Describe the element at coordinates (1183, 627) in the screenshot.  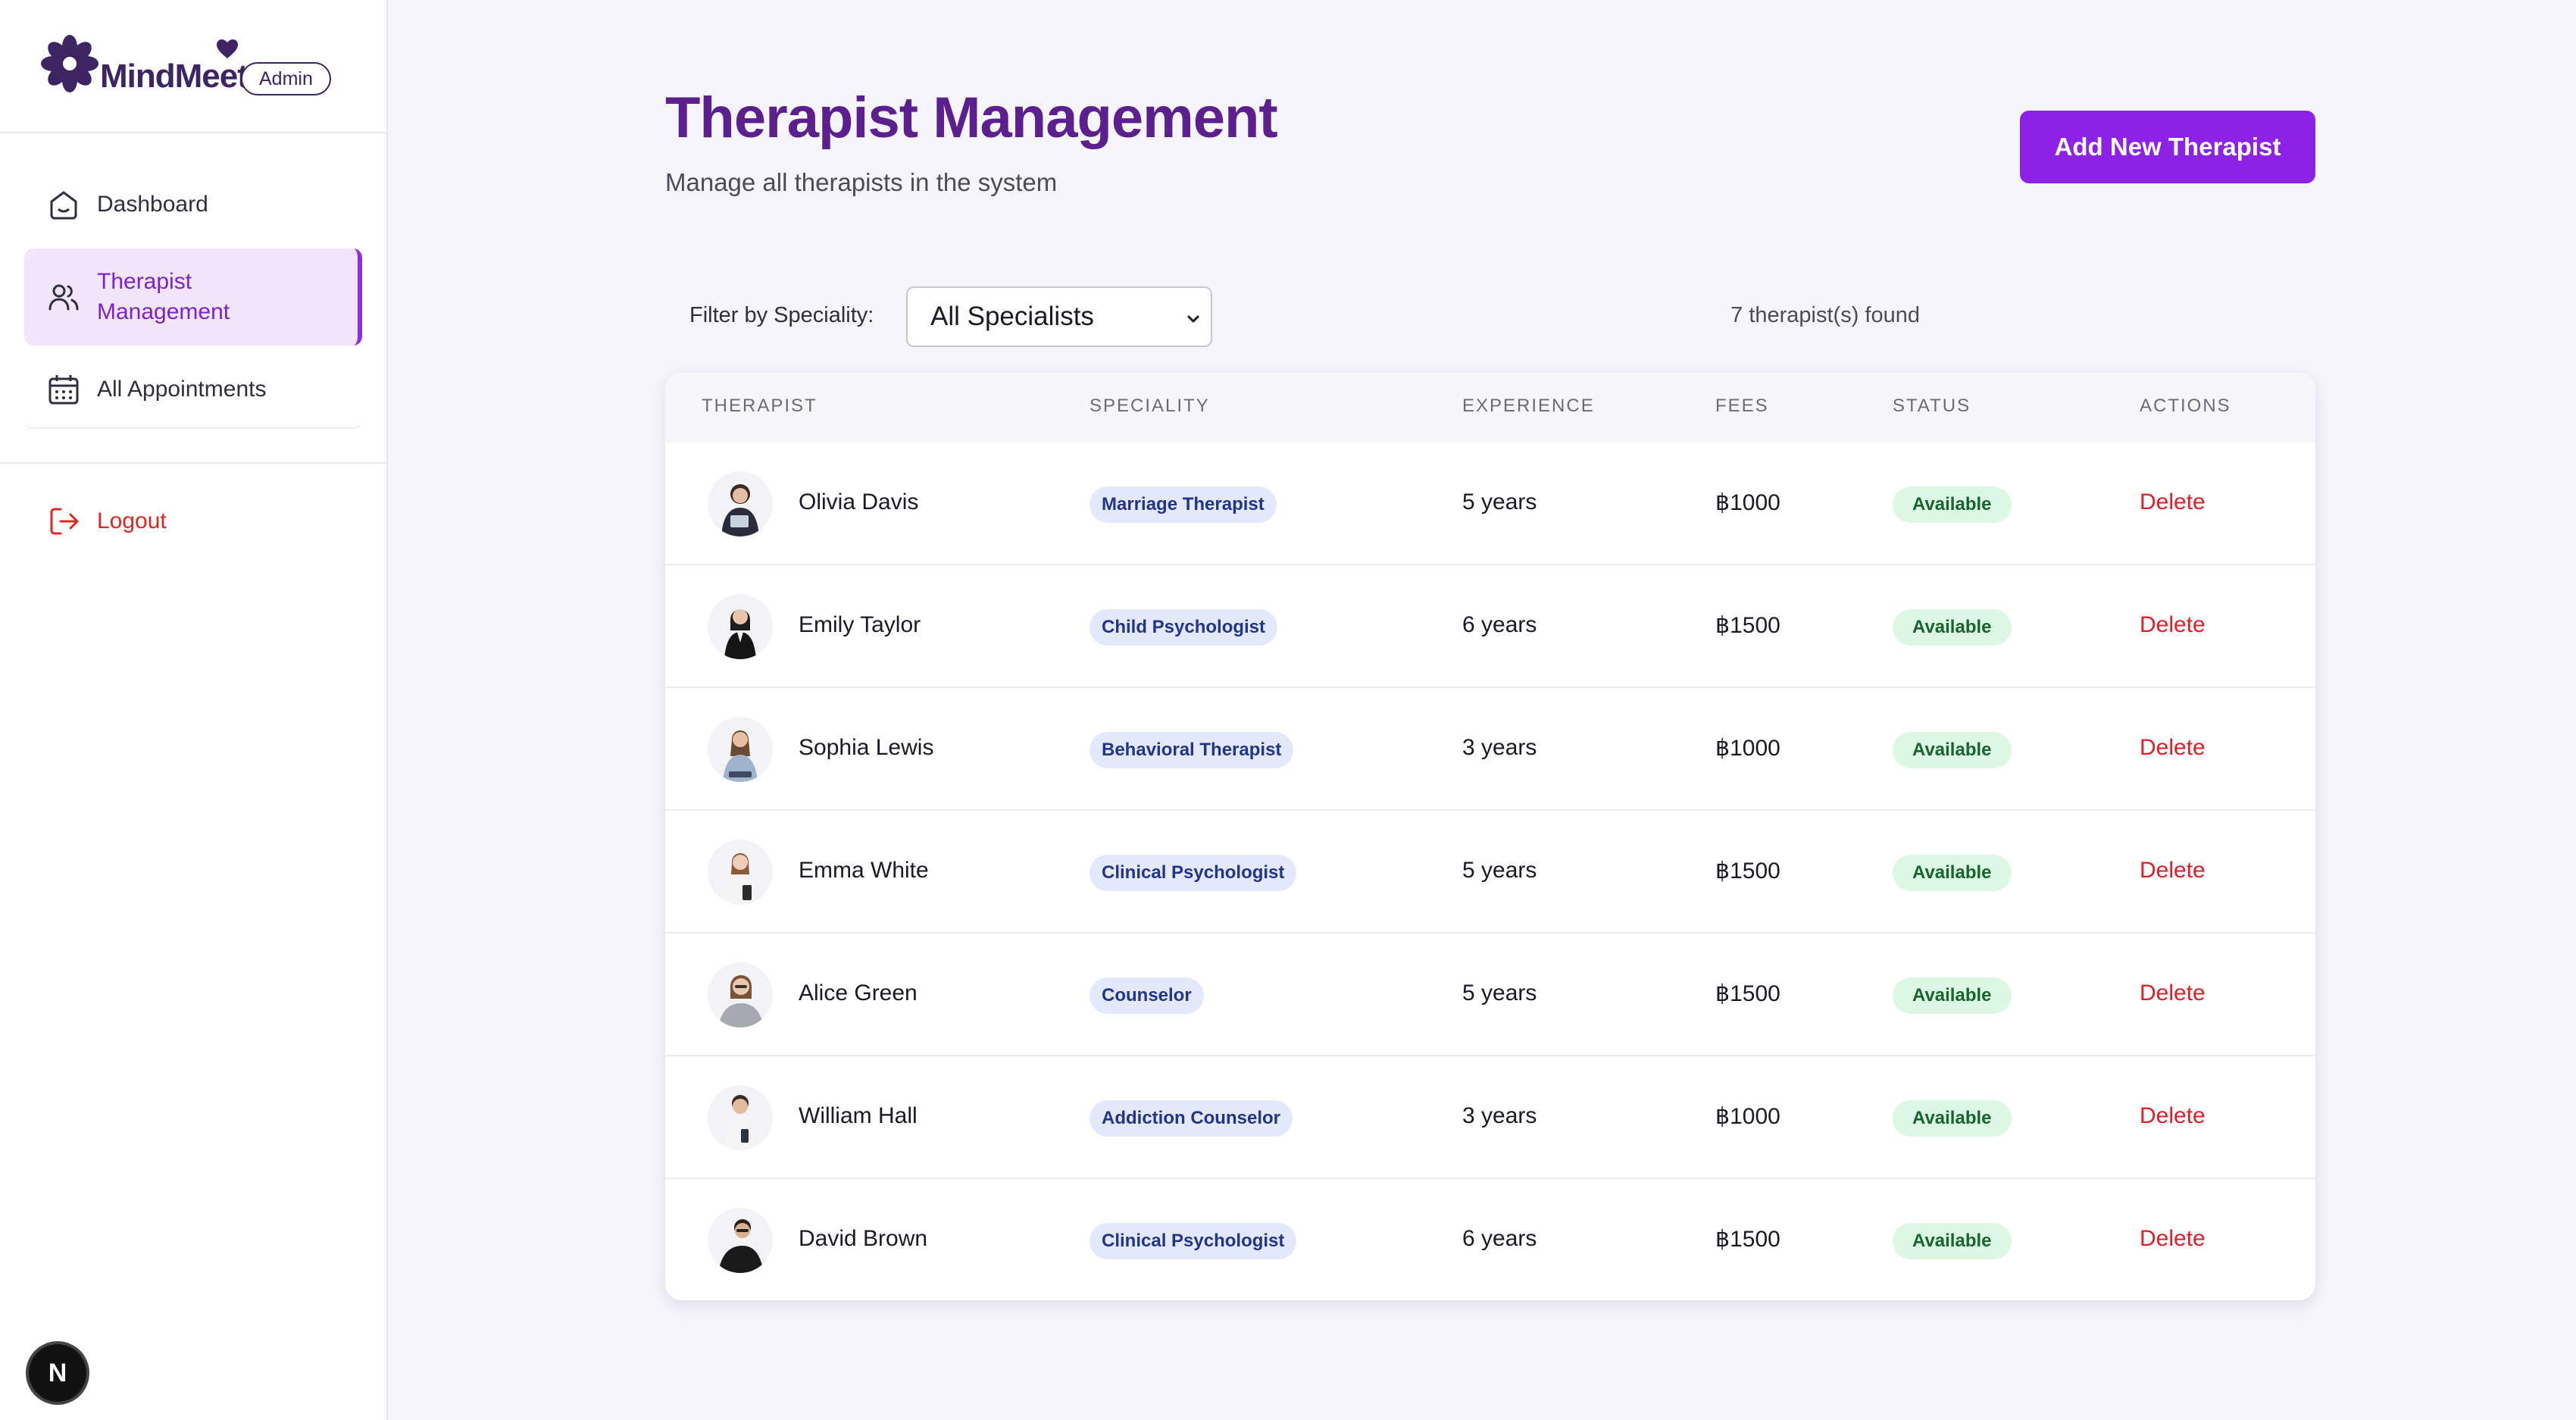
I see `speciality-badge: Child Psychologist` at that location.